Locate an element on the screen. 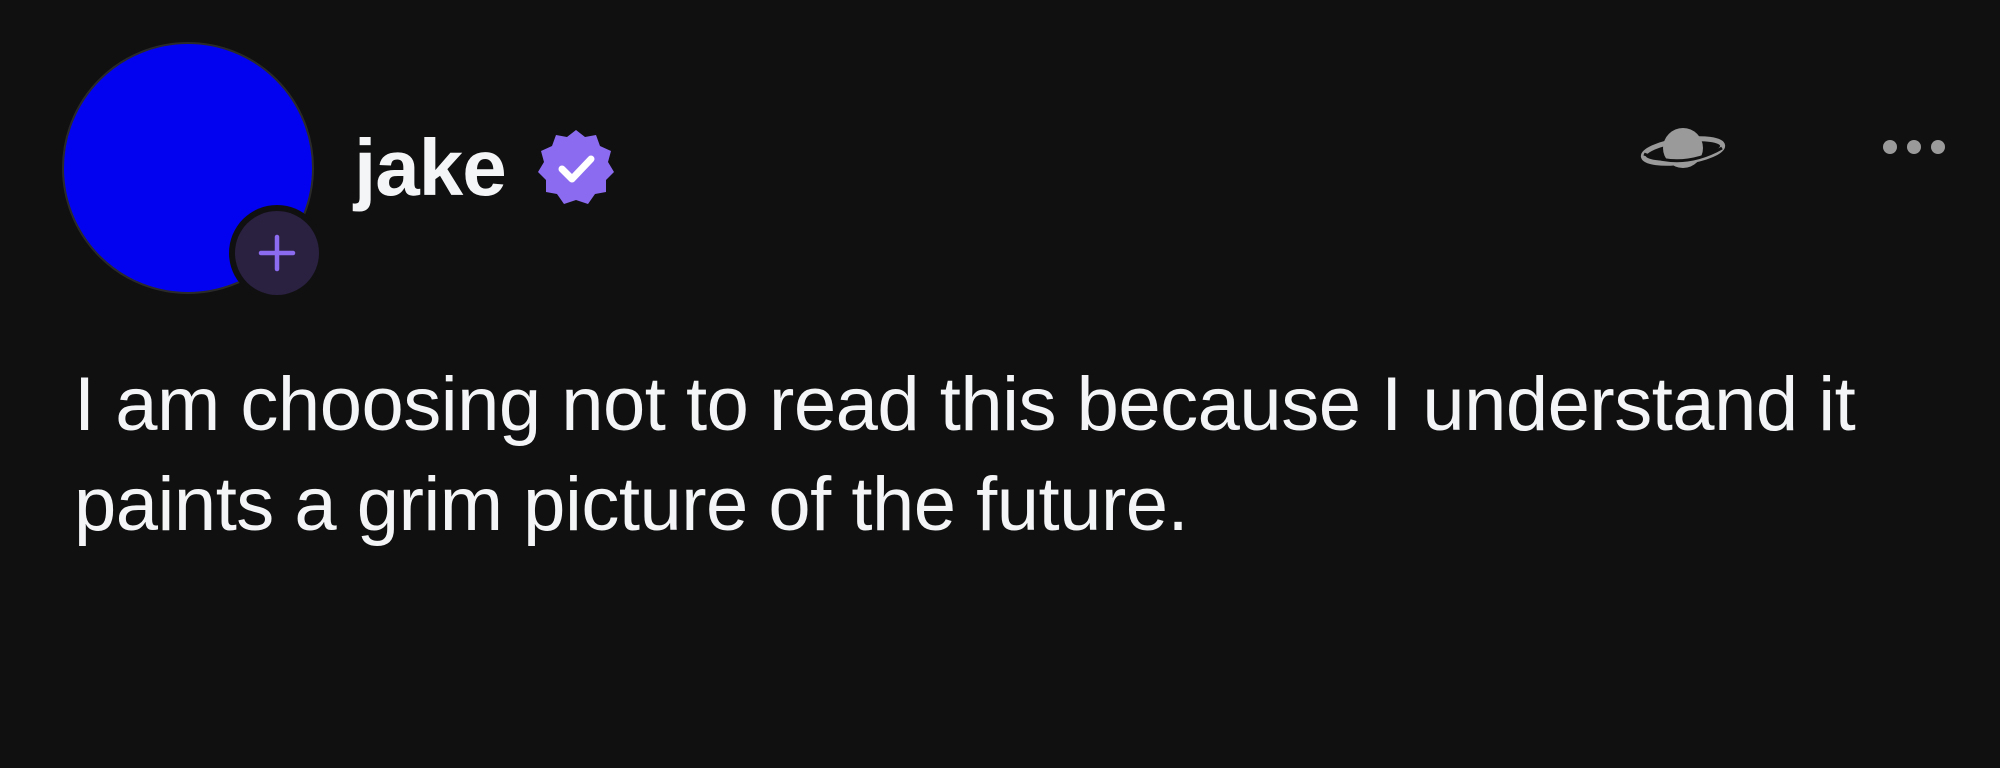  avatar-container is located at coordinates (193, 171).